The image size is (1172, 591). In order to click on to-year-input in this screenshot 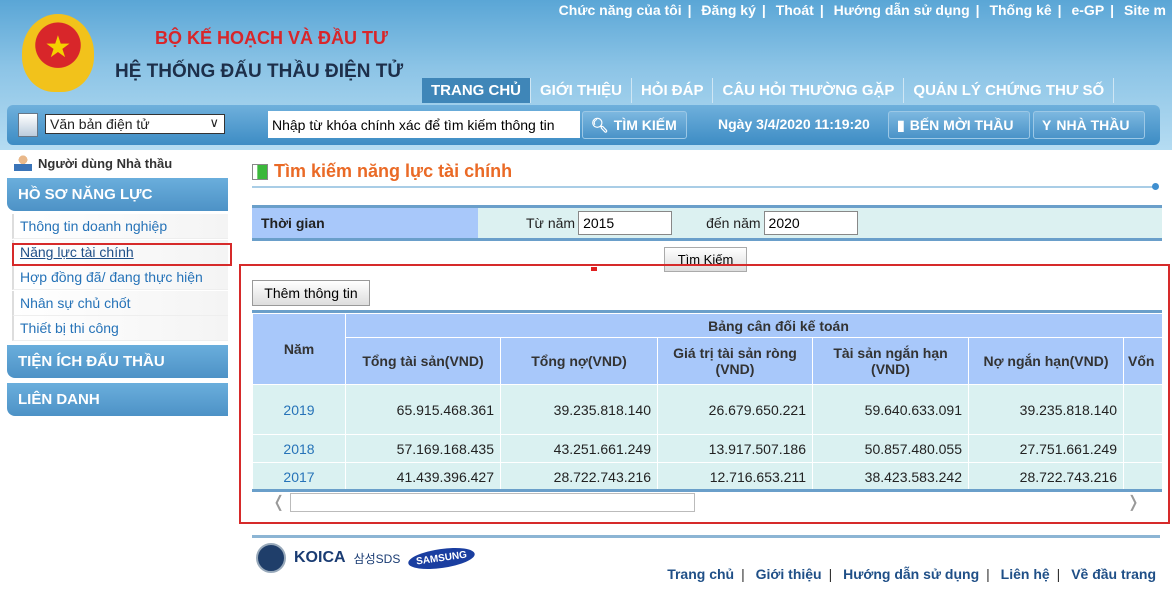, I will do `click(810, 223)`.